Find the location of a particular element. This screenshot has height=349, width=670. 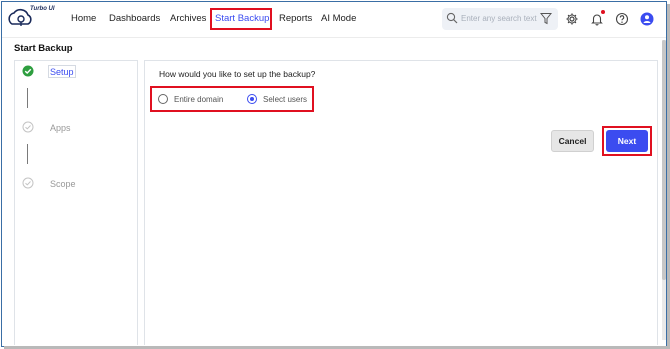

nav-reports: Reports is located at coordinates (295, 18).